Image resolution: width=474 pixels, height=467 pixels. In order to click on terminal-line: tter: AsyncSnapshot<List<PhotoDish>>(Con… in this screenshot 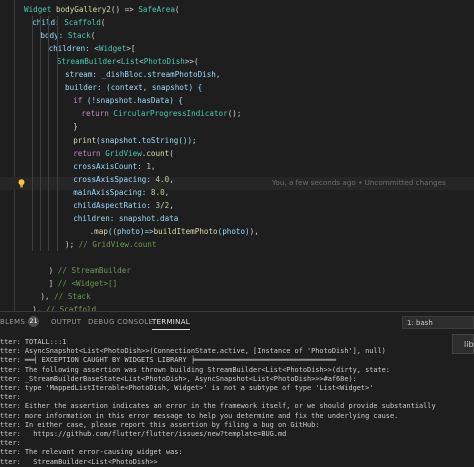, I will do `click(193, 351)`.